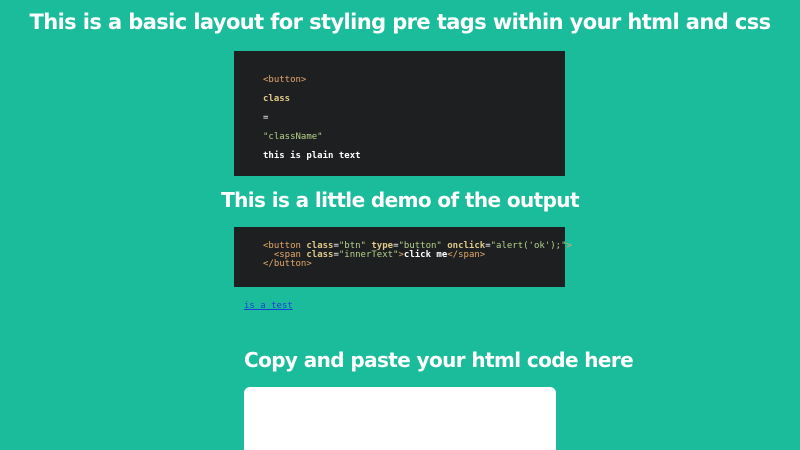 This screenshot has height=450, width=800. What do you see at coordinates (400, 418) in the screenshot?
I see `html-code-textarea` at bounding box center [400, 418].